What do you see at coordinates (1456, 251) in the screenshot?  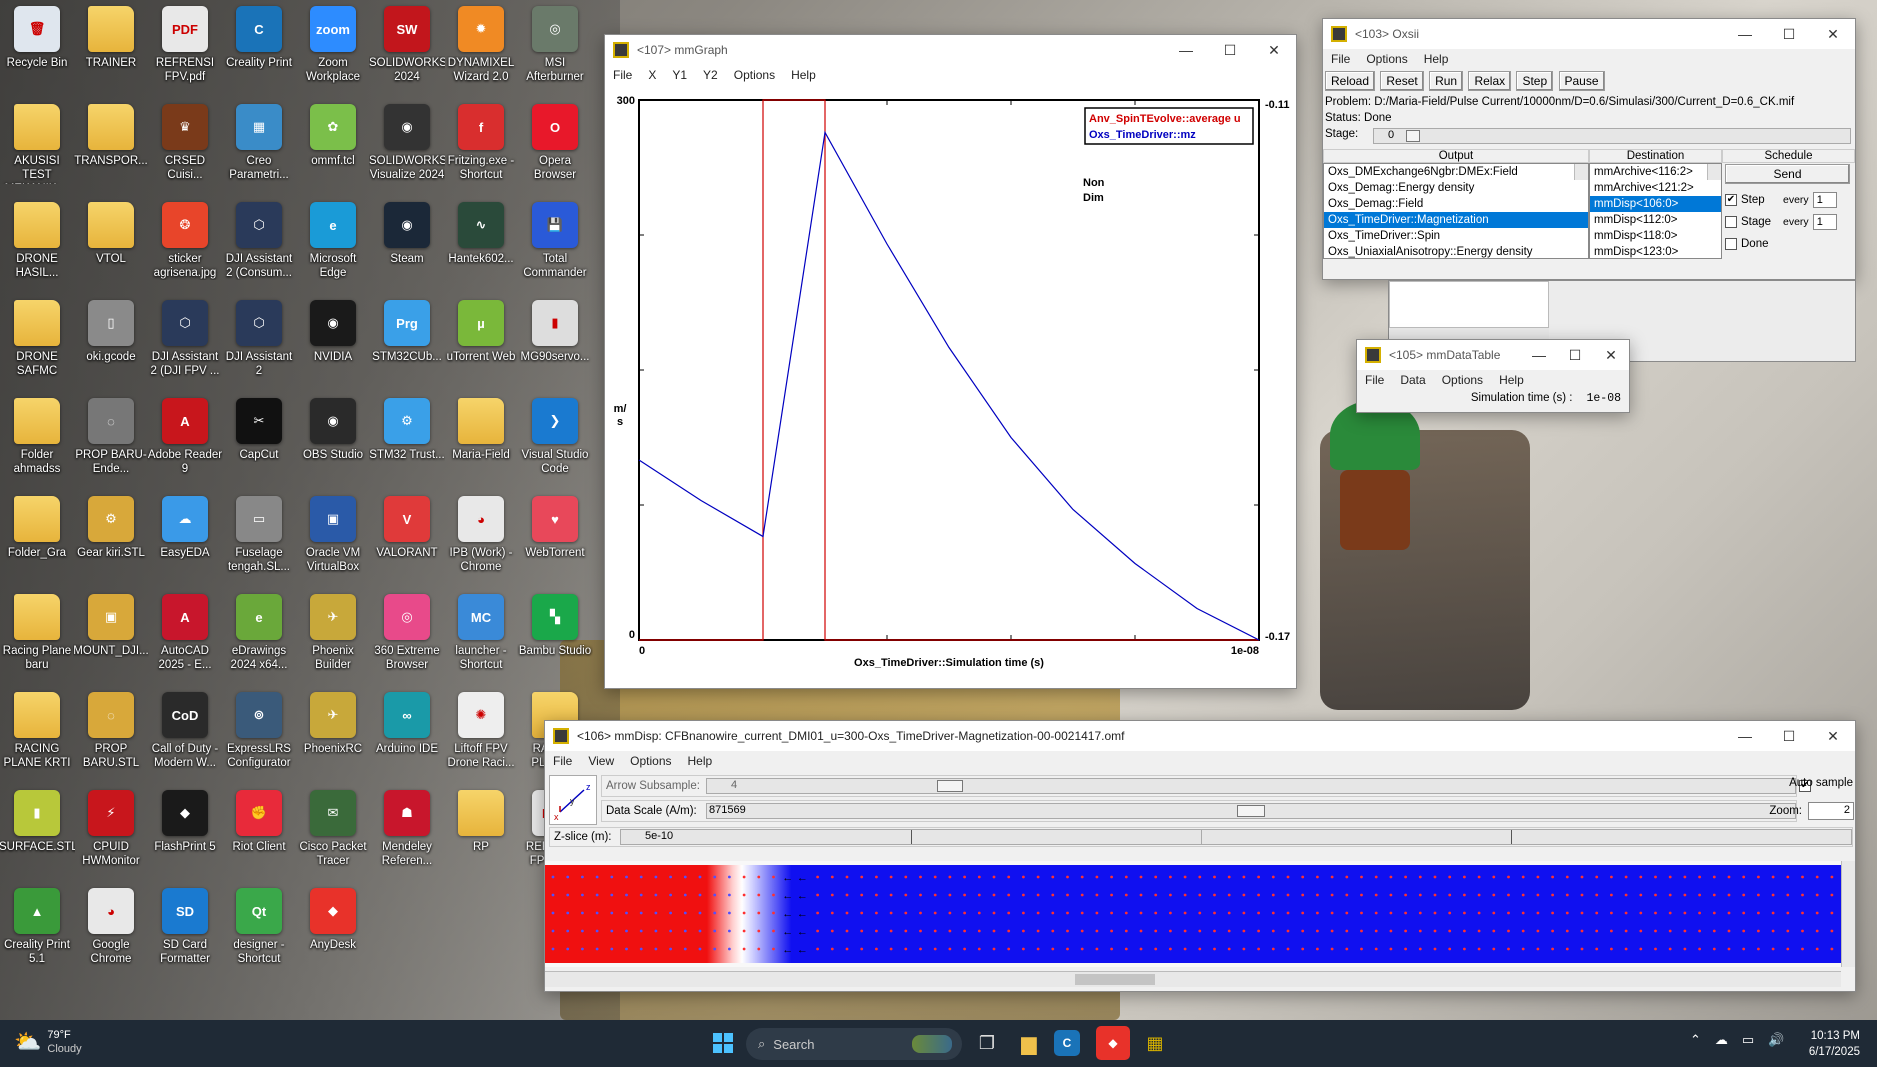 I see `list-item: Oxs_UniaxialAnisotropy::Energy density` at bounding box center [1456, 251].